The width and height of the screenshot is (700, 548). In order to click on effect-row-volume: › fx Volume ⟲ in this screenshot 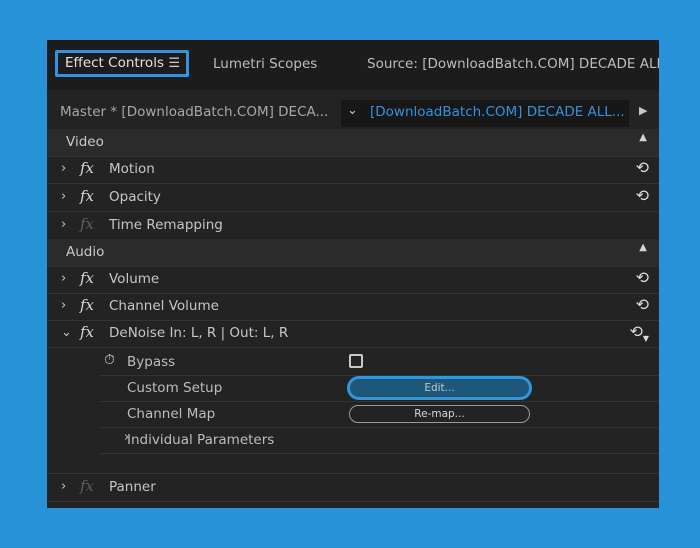, I will do `click(353, 280)`.